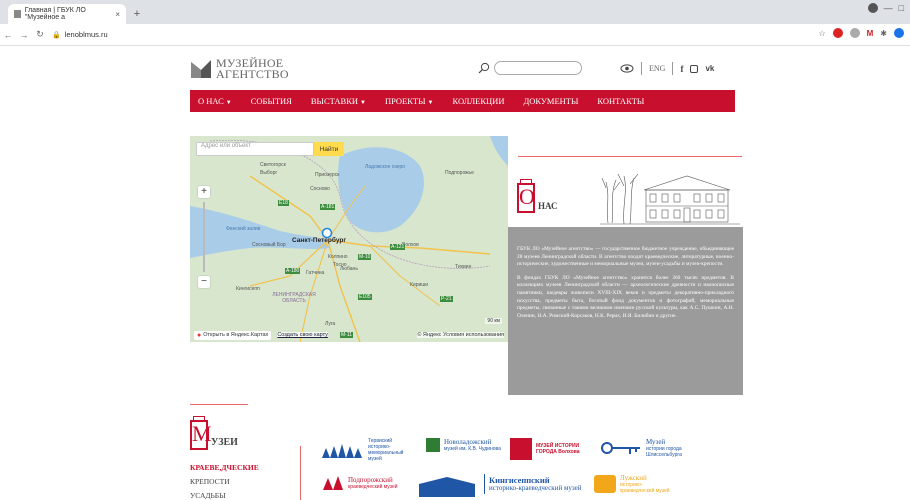  I want to click on museum-logo-text: историко-краеведческий музей, so click(645, 488).